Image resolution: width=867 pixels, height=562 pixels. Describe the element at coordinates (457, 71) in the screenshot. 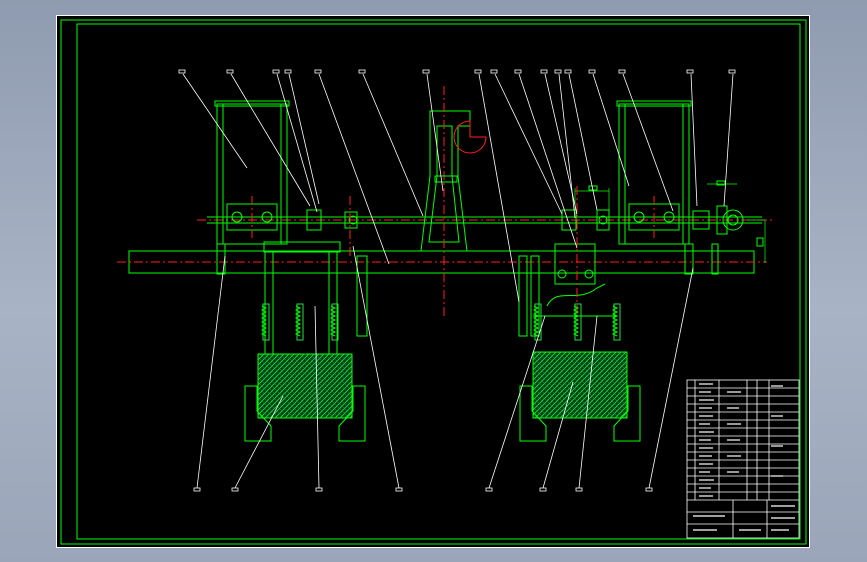

I see `top-callout-tags` at that location.